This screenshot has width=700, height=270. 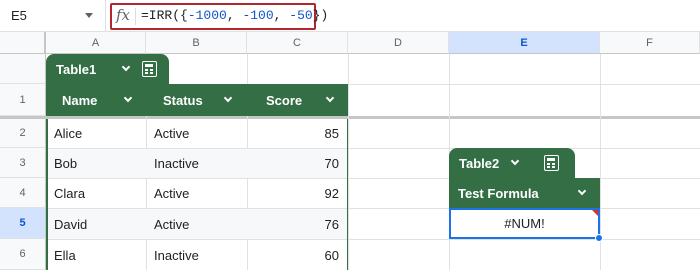 What do you see at coordinates (23, 223) in the screenshot?
I see `row-header-5: 5` at bounding box center [23, 223].